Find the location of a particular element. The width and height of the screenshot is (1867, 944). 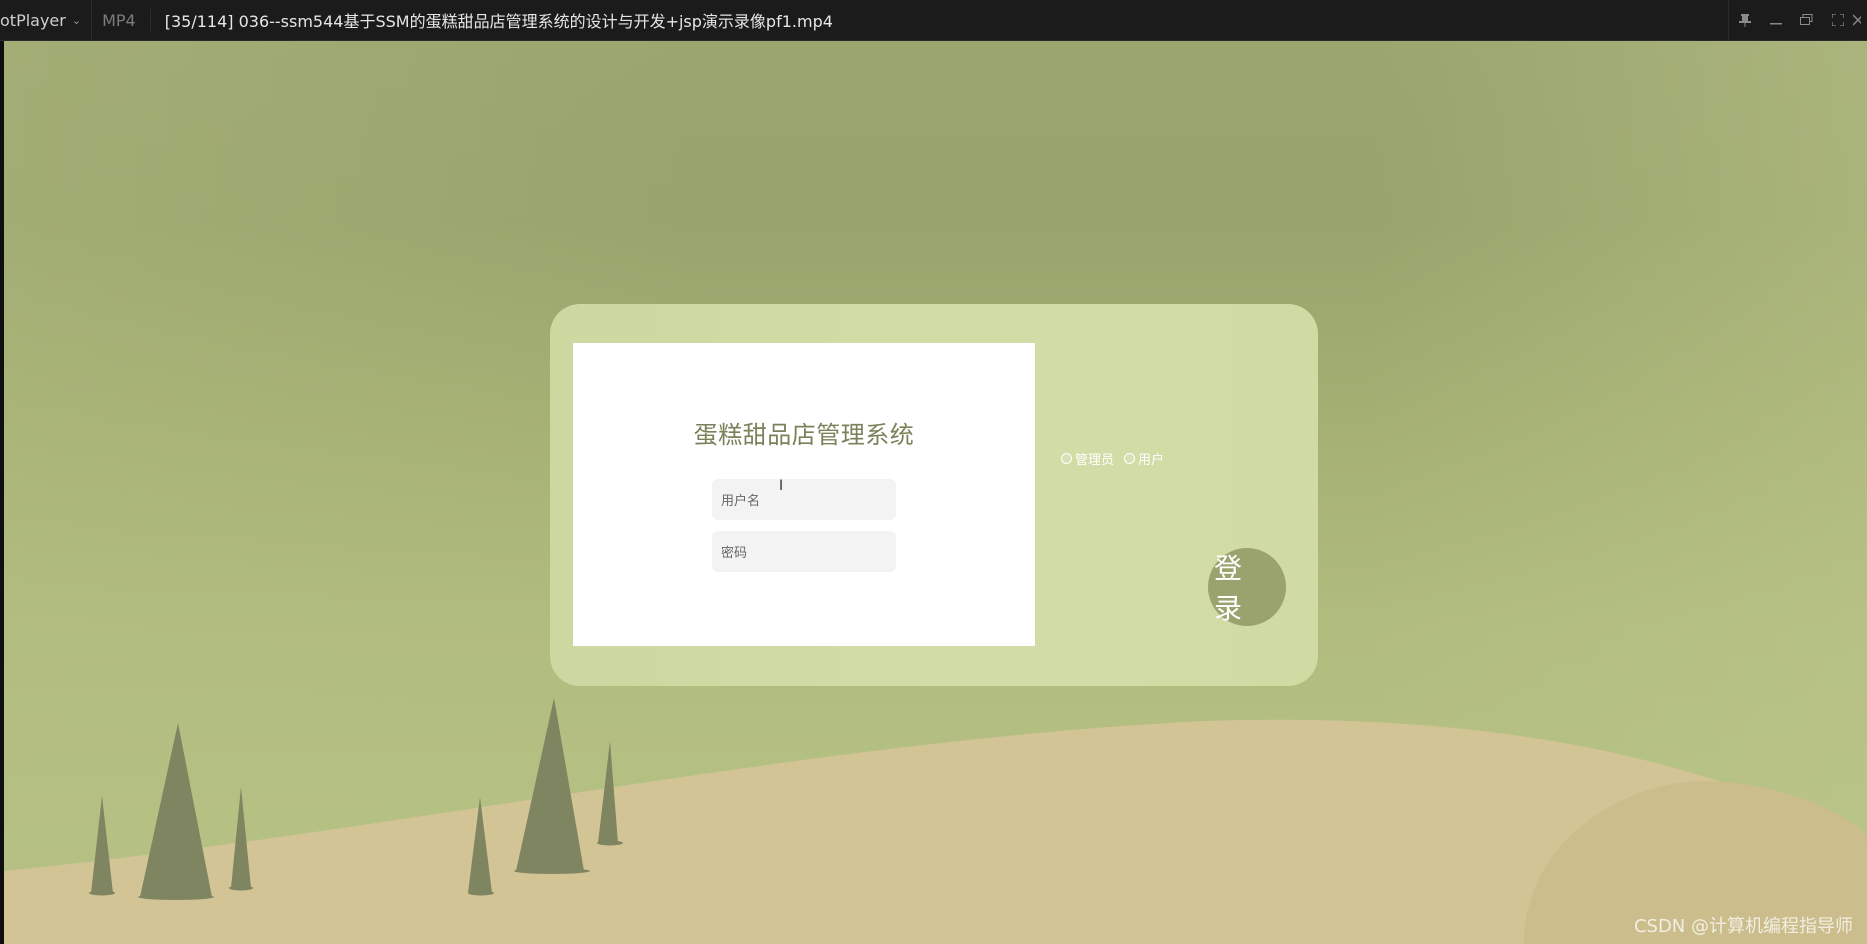

role-selector: 管理员 用户 is located at coordinates (1117, 458).